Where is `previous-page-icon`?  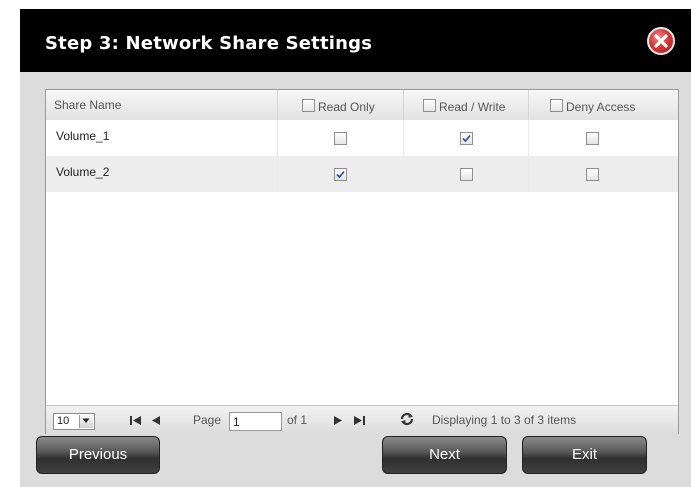
previous-page-icon is located at coordinates (155, 420).